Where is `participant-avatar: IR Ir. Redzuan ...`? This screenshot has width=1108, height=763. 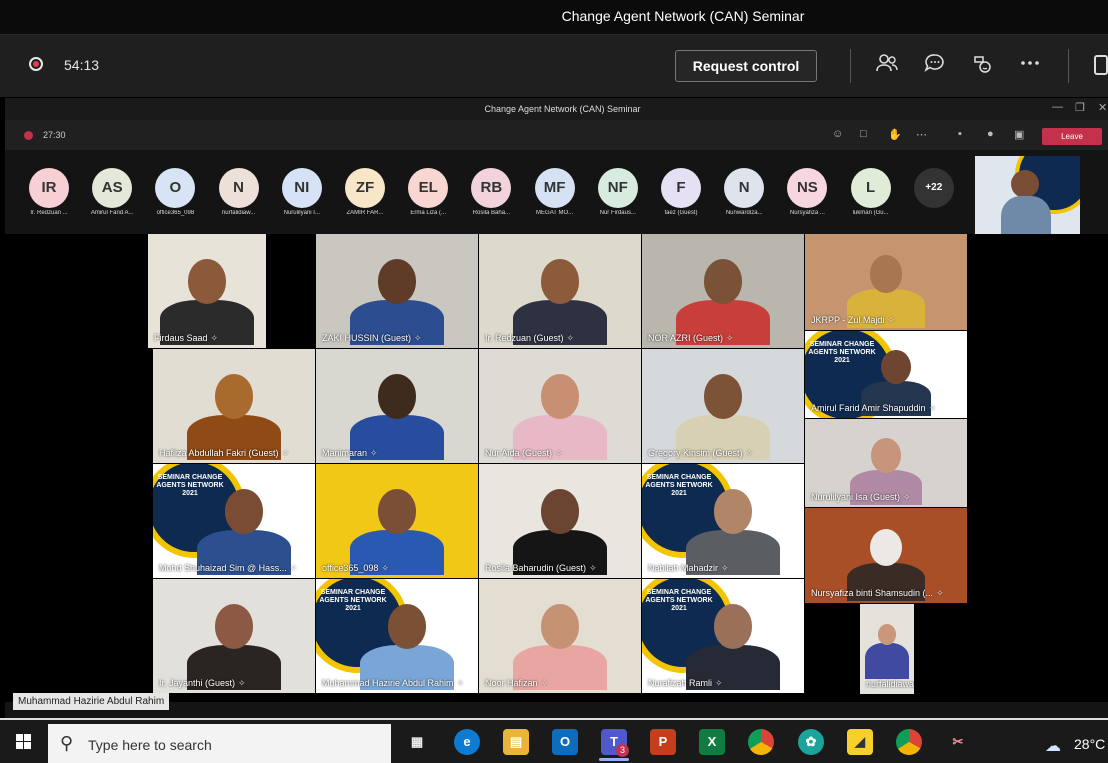 participant-avatar: IR Ir. Redzuan ... is located at coordinates (49, 192).